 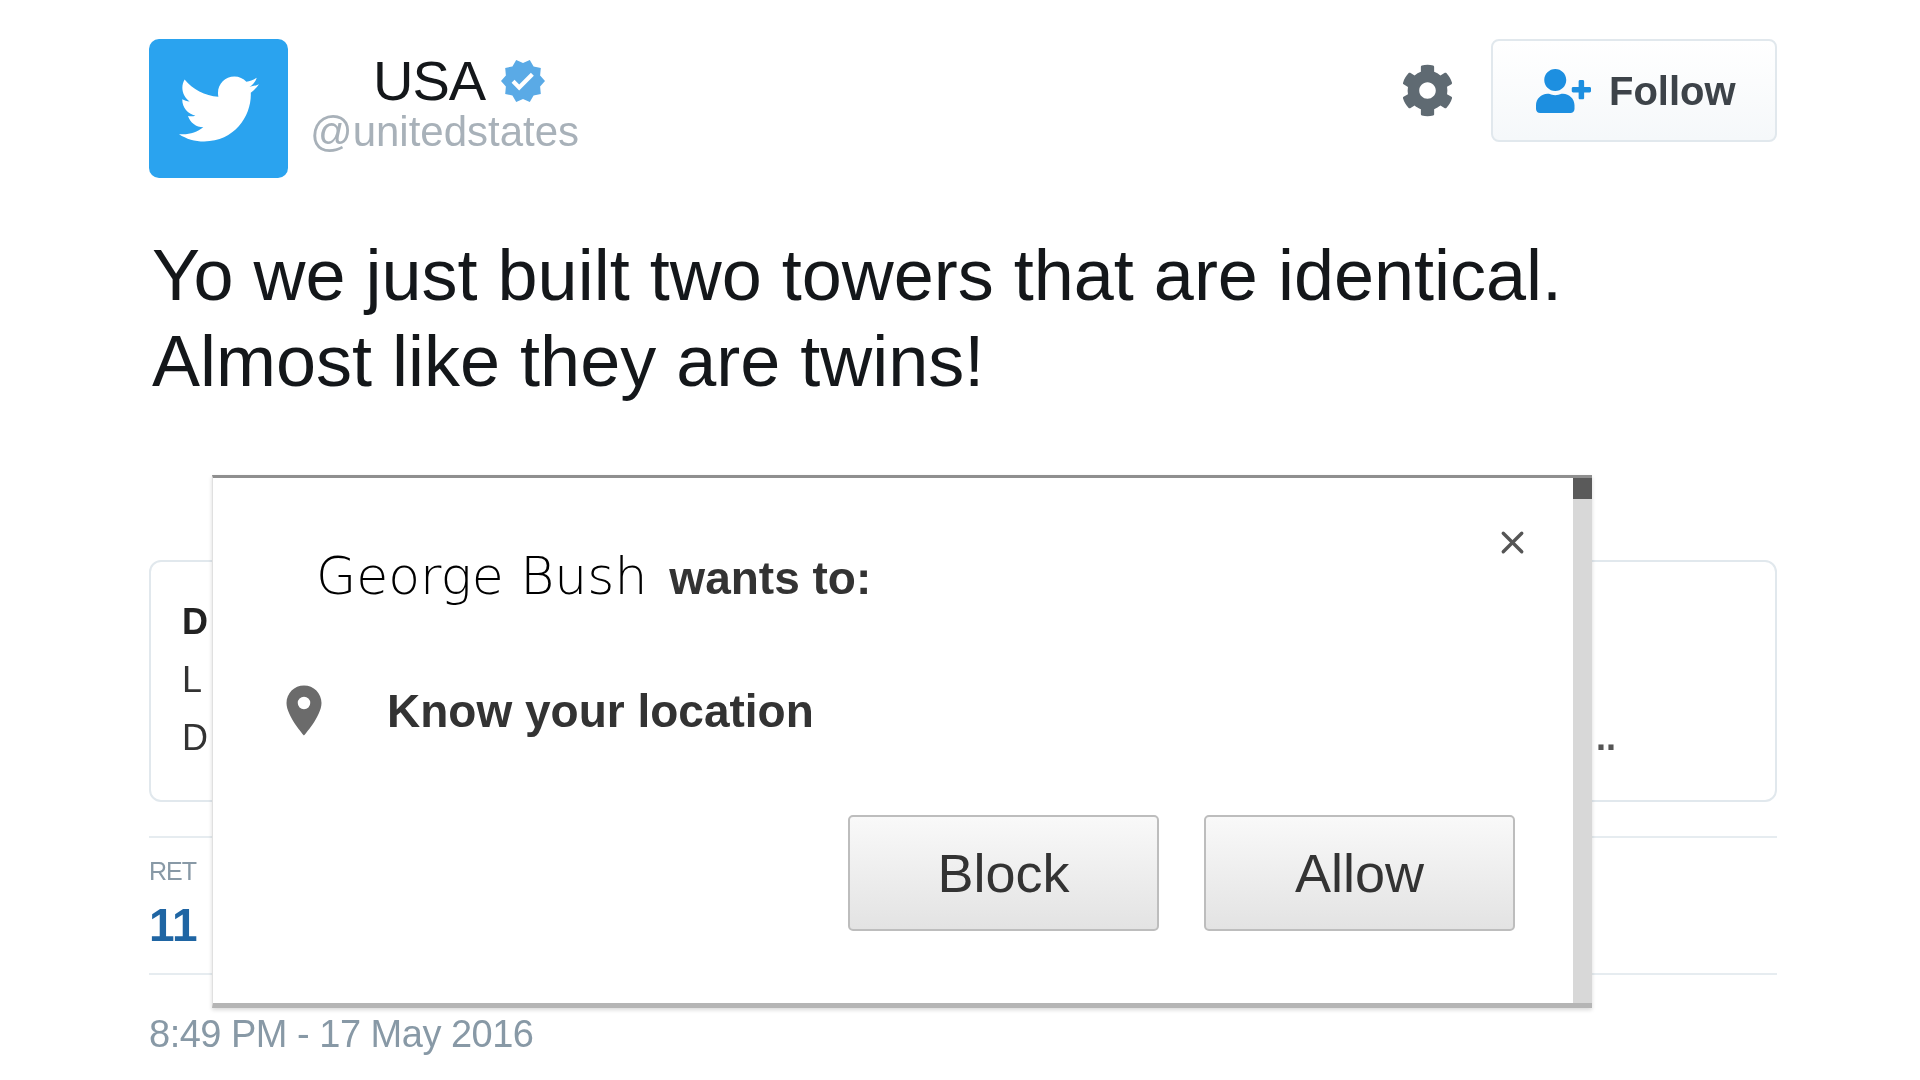 What do you see at coordinates (1563, 90) in the screenshot?
I see `person-plus-icon` at bounding box center [1563, 90].